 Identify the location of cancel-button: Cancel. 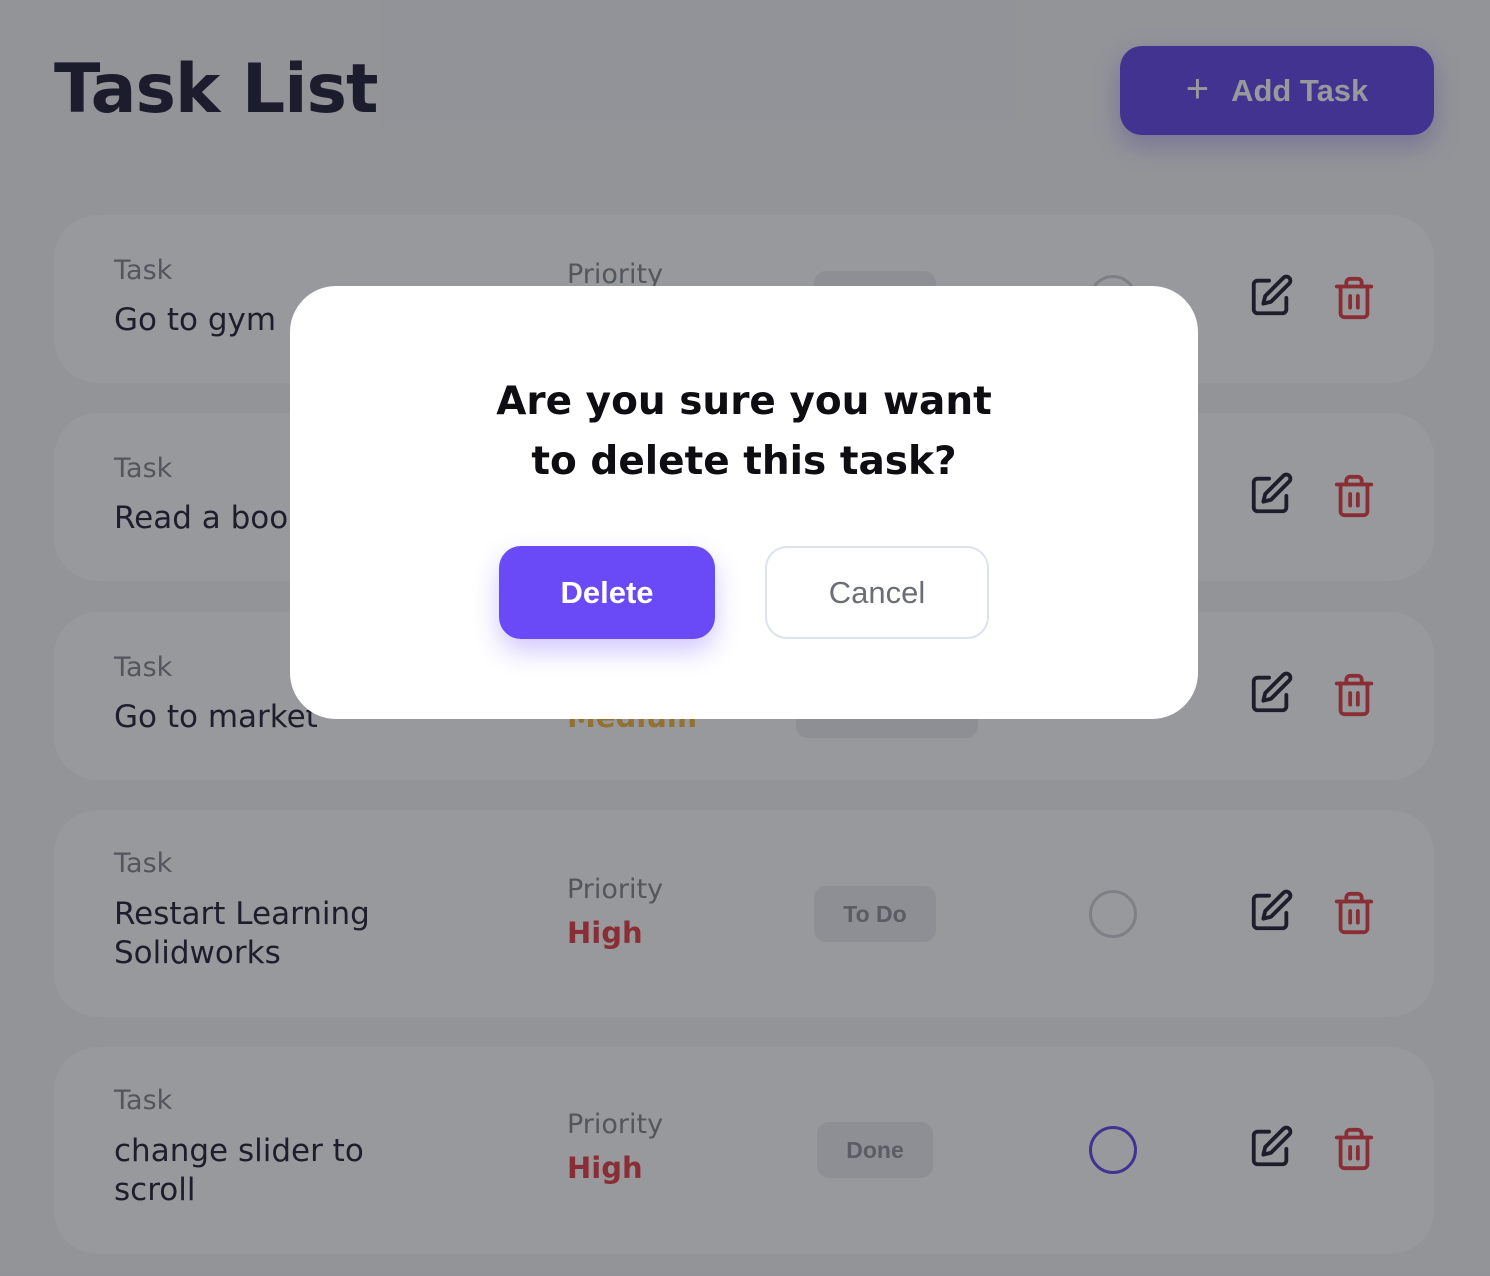
(877, 592).